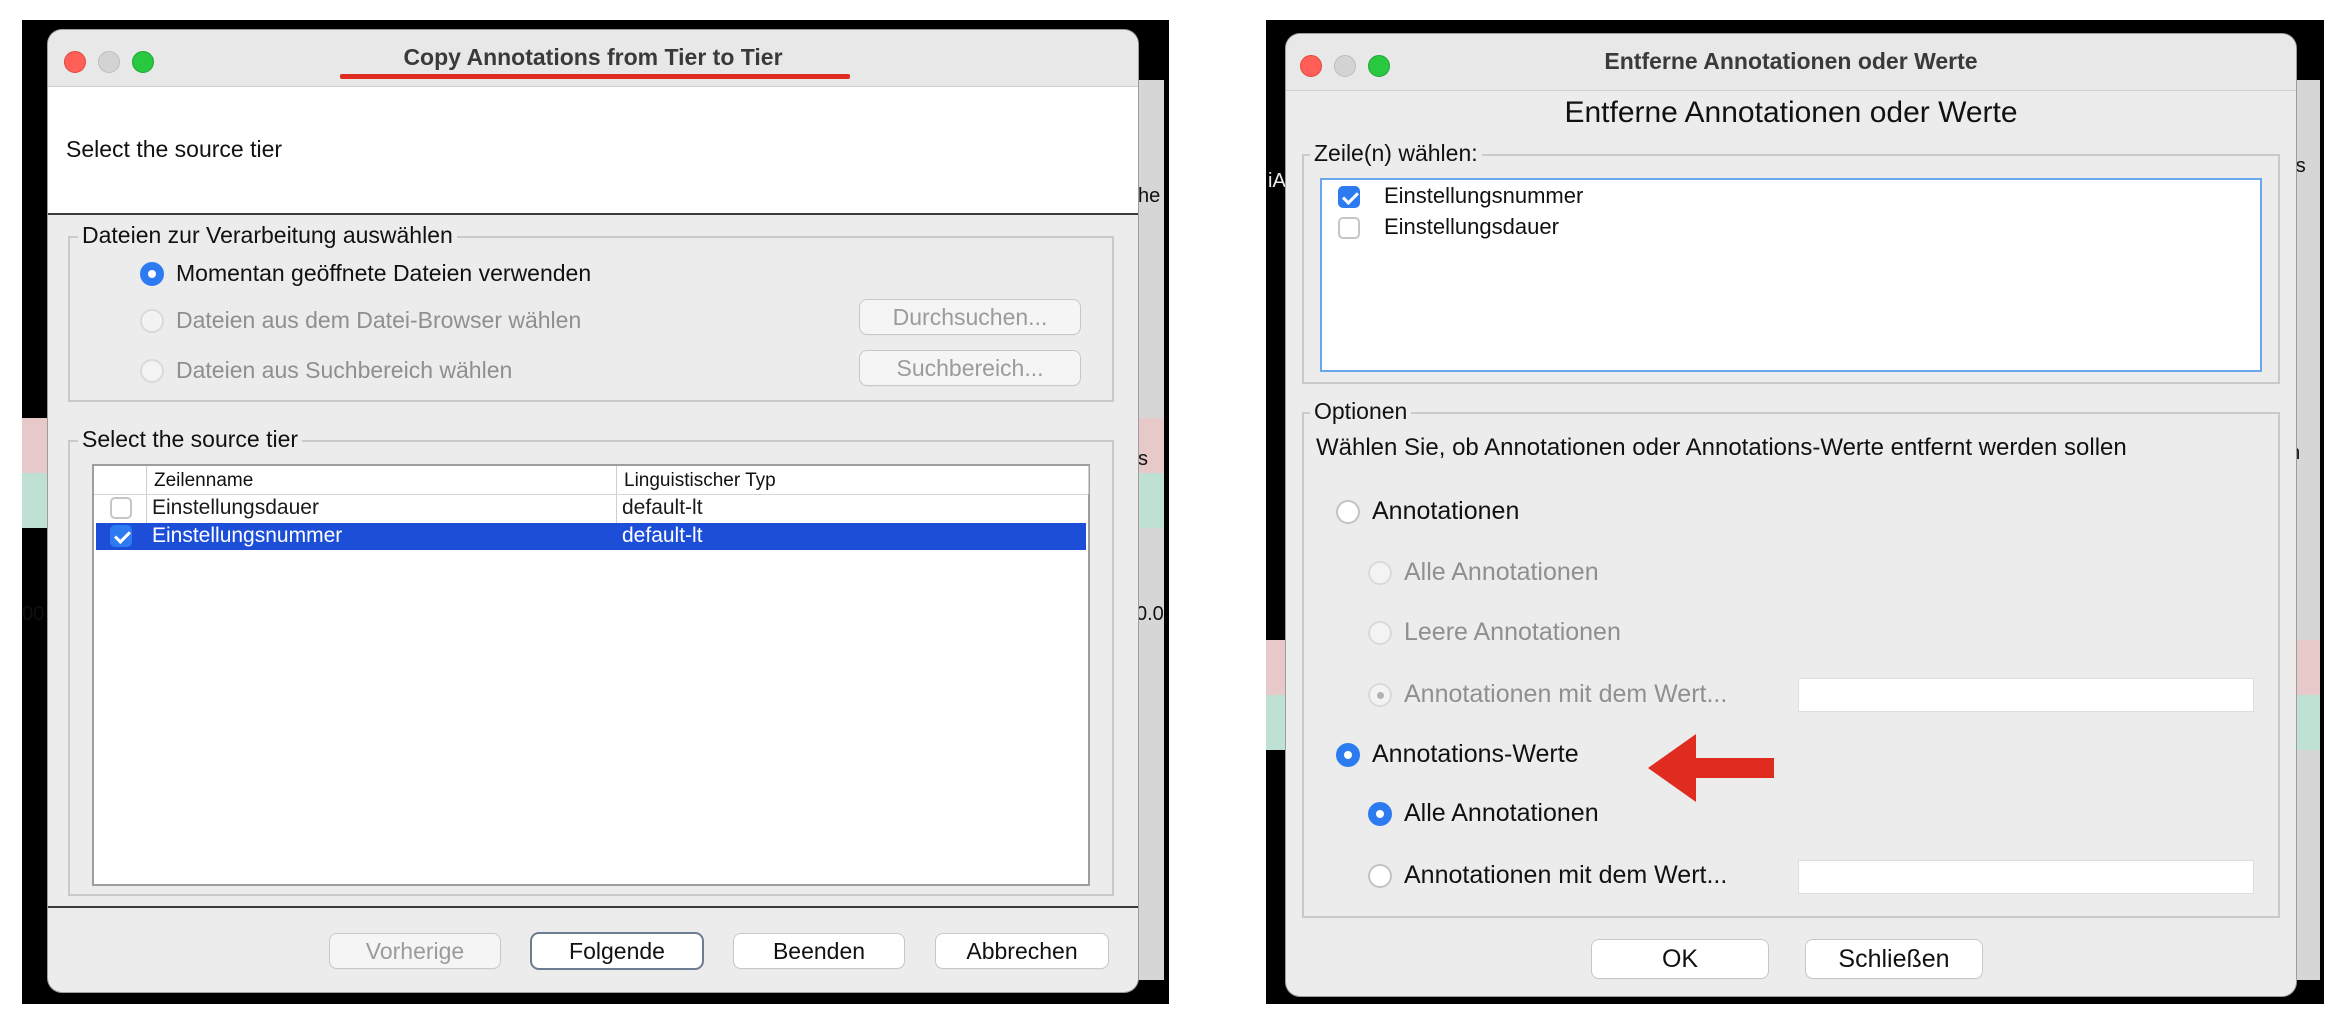  I want to click on ok-button: OK, so click(1680, 959).